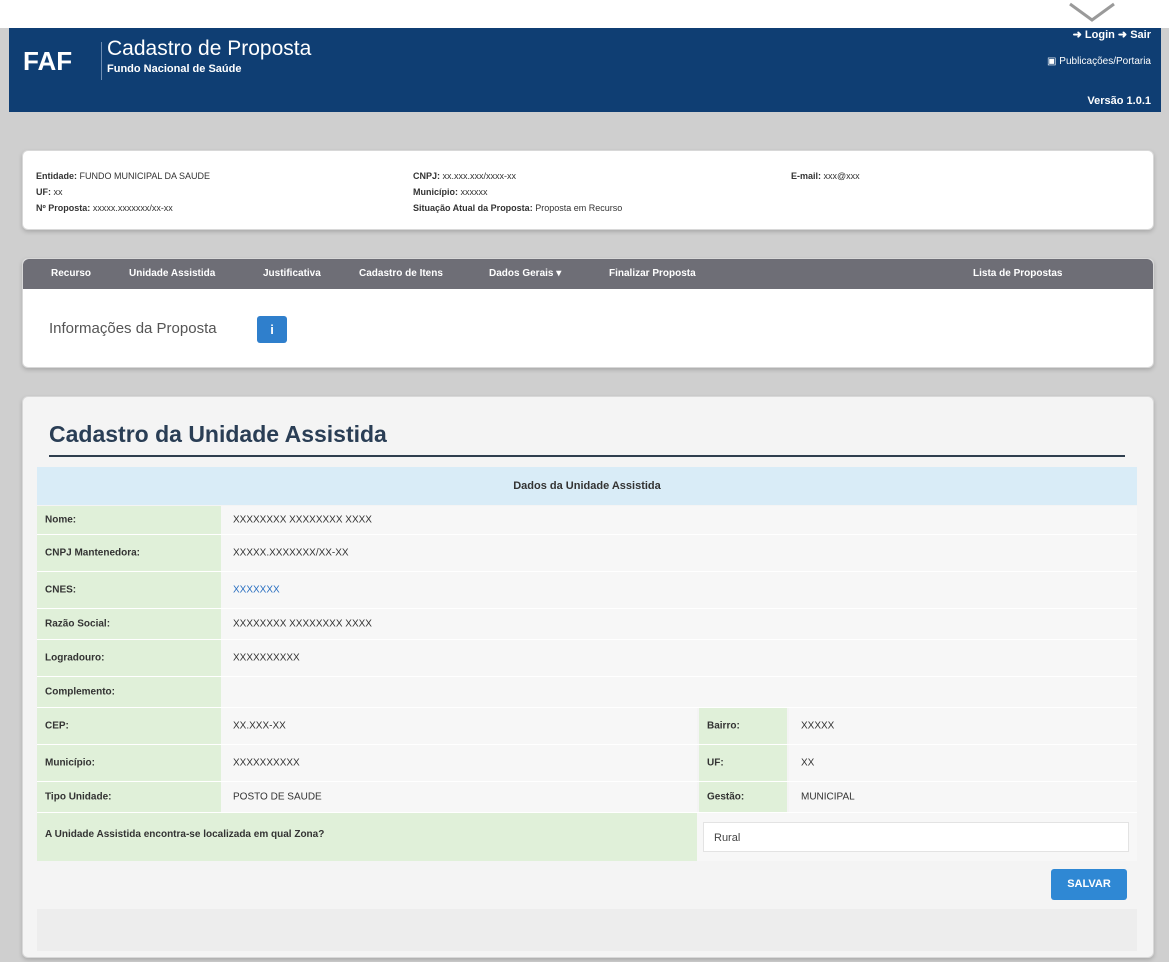 The image size is (1169, 962). Describe the element at coordinates (78, 624) in the screenshot. I see `razao-label: Razão Social:` at that location.